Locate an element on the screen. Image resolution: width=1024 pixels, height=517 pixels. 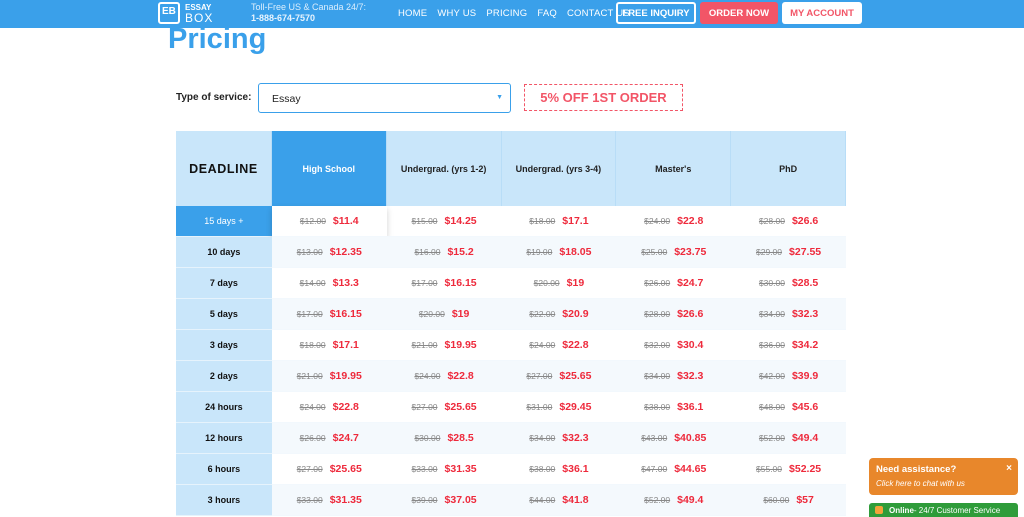
price-cell: $14.00 $13.3 is located at coordinates (329, 283).